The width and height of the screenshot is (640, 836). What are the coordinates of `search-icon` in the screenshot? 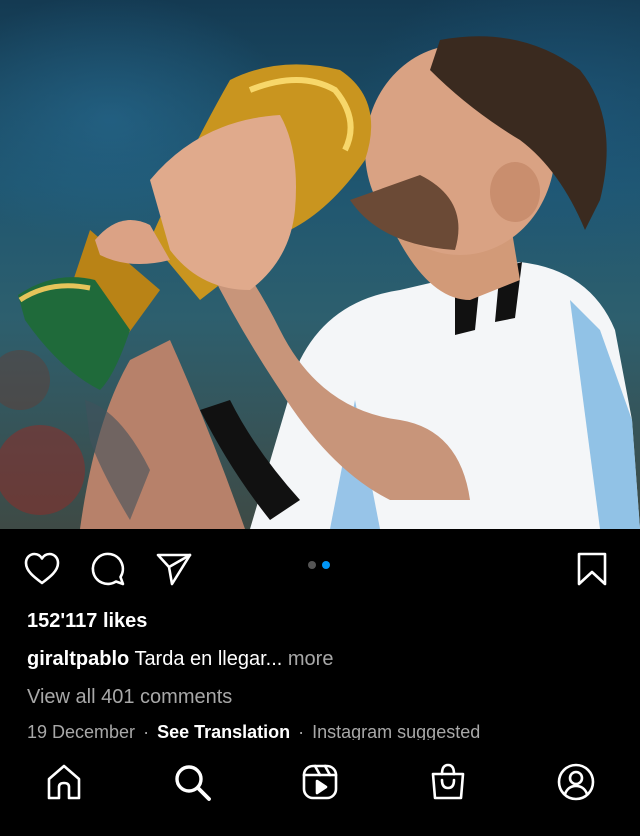 It's located at (193, 783).